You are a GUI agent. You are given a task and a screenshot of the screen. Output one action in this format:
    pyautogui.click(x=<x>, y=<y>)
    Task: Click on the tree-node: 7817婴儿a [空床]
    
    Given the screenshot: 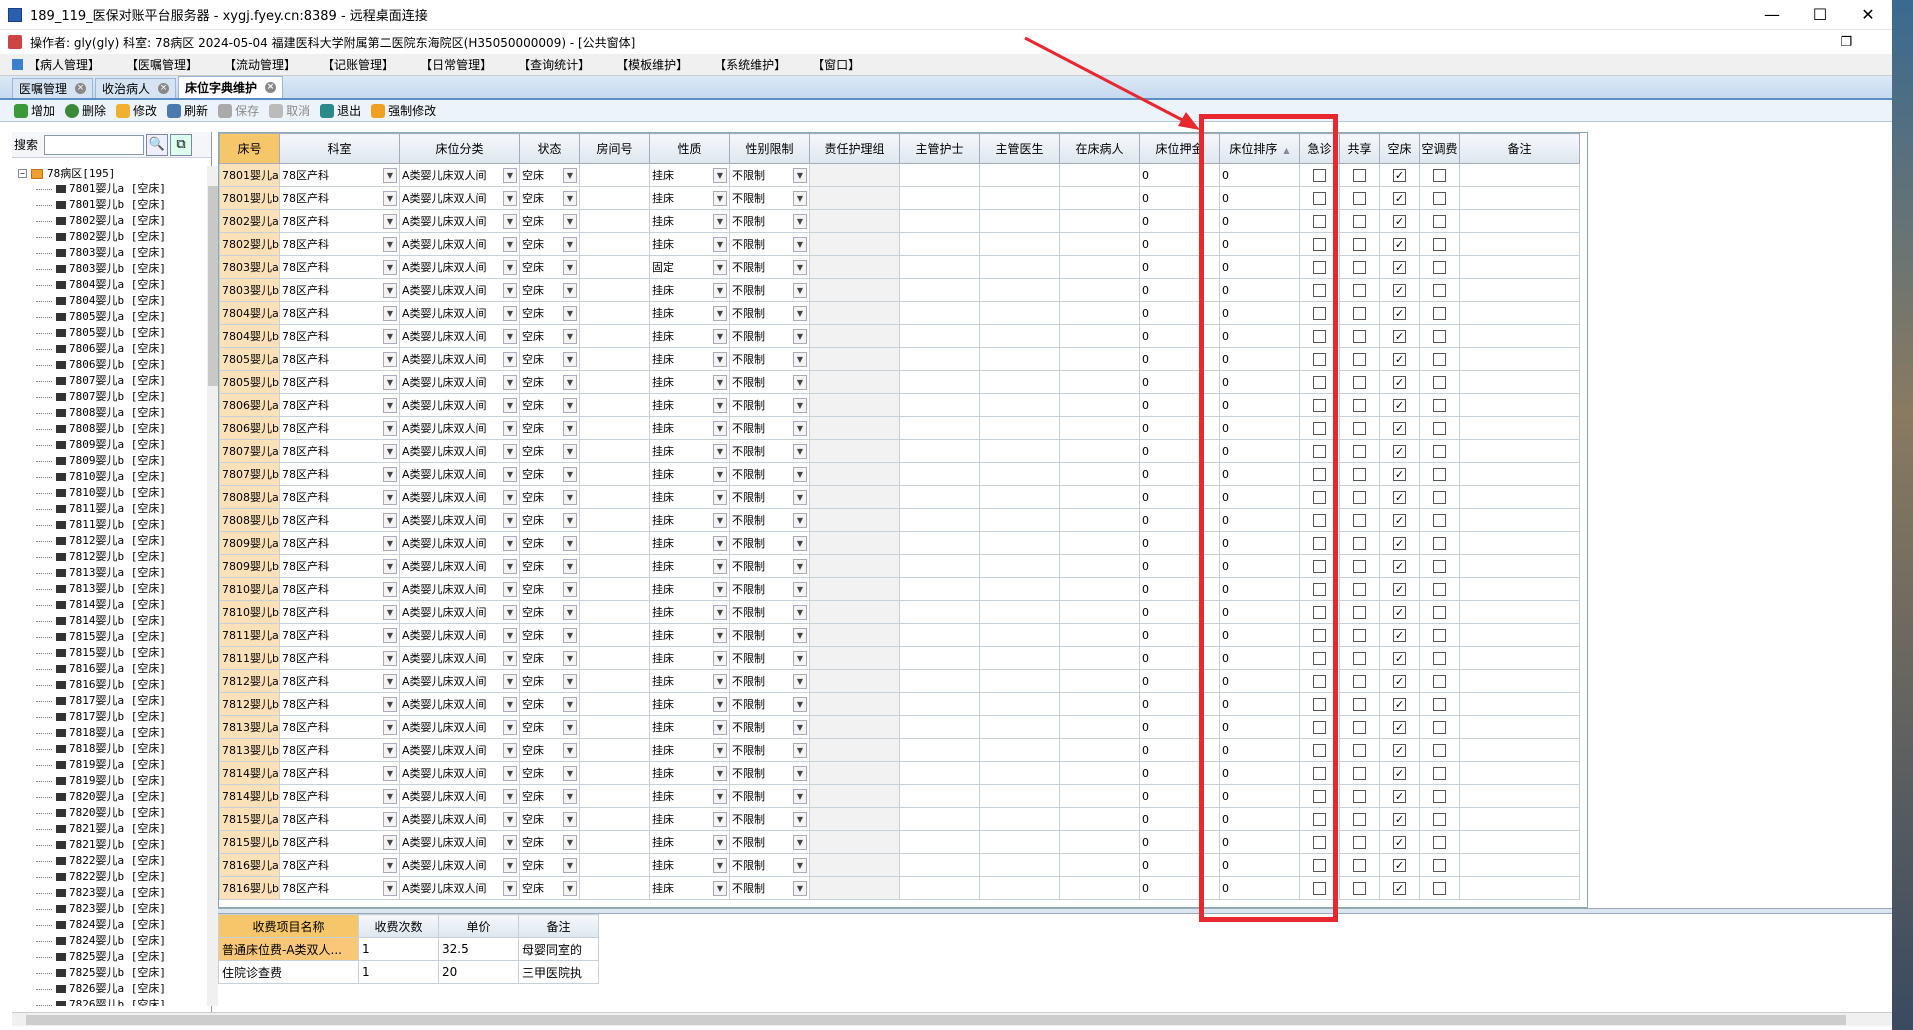 What is the action you would take?
    pyautogui.click(x=109, y=701)
    